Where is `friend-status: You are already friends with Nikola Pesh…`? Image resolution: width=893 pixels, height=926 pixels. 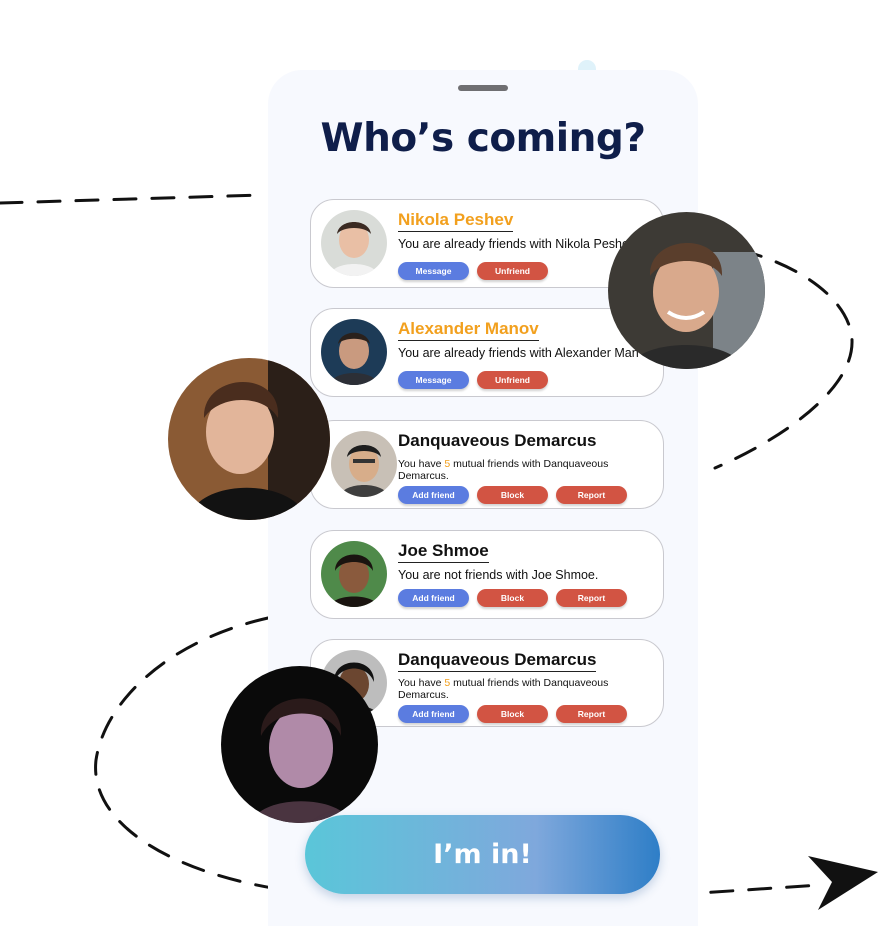
friend-status: You are already friends with Nikola Pesh… is located at coordinates (517, 244).